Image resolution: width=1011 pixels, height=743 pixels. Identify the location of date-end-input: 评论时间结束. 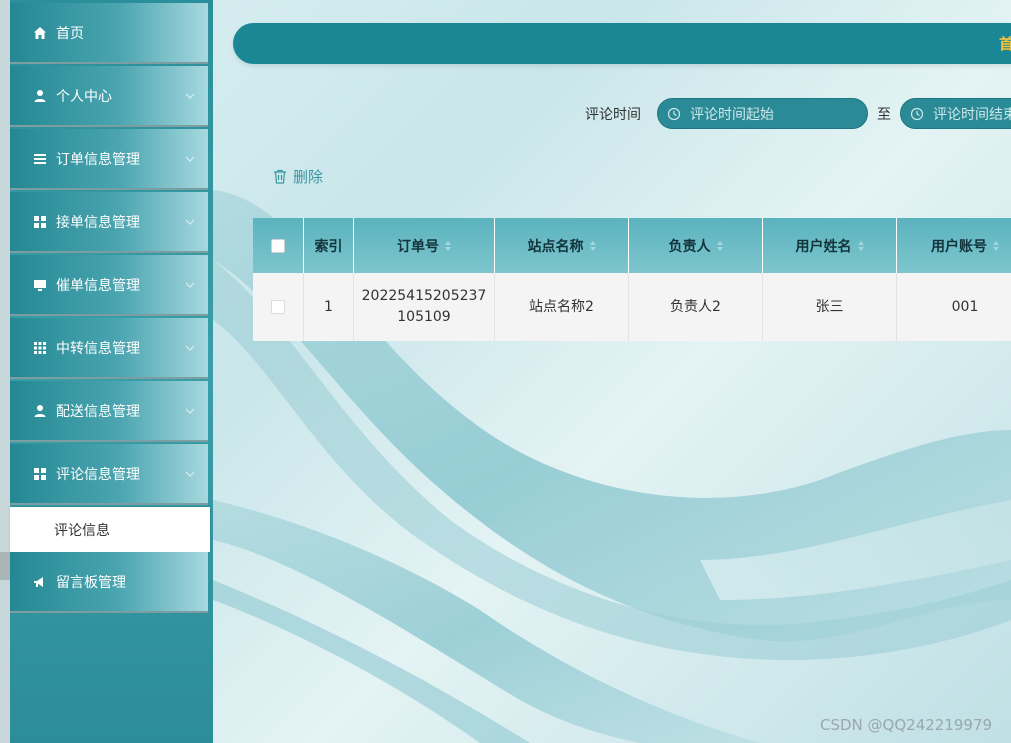
(955, 113).